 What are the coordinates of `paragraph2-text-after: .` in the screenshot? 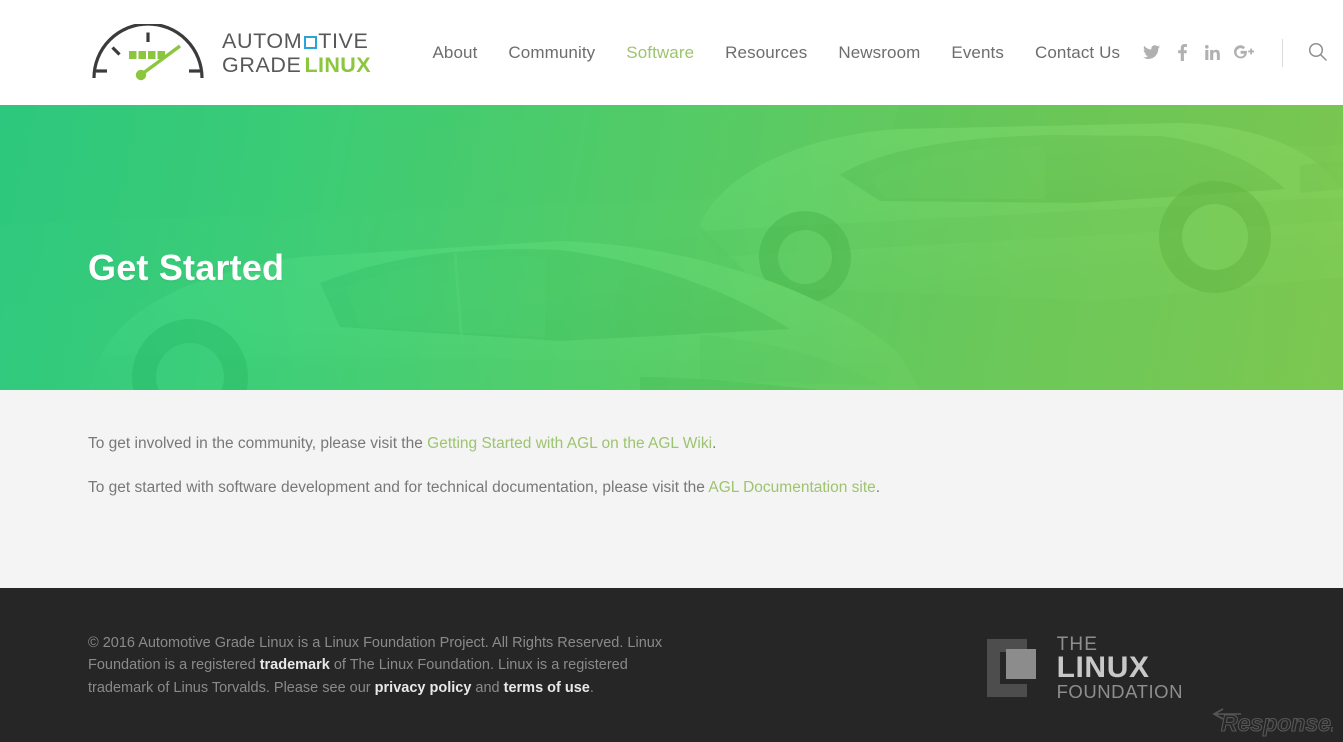 It's located at (878, 488).